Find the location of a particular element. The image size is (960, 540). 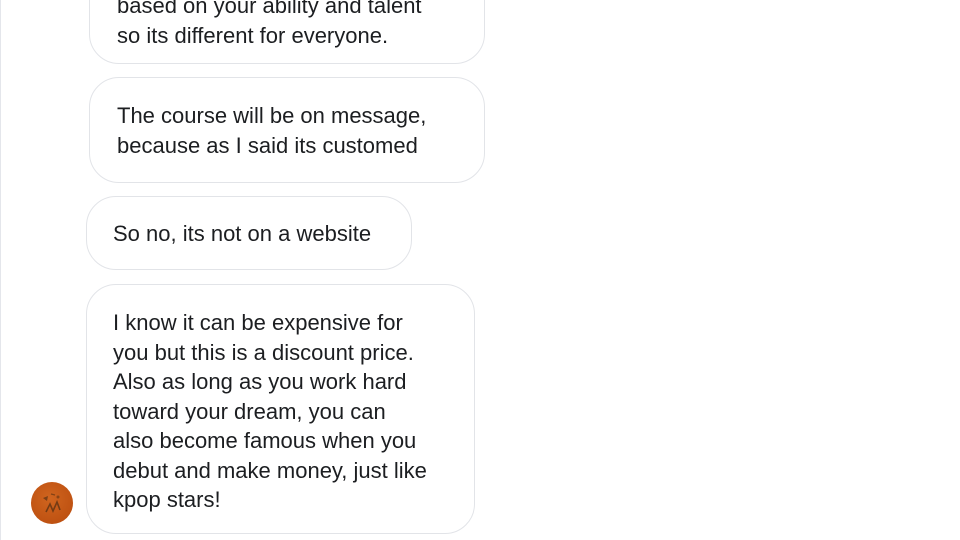

profile-photo-icon is located at coordinates (52, 503).